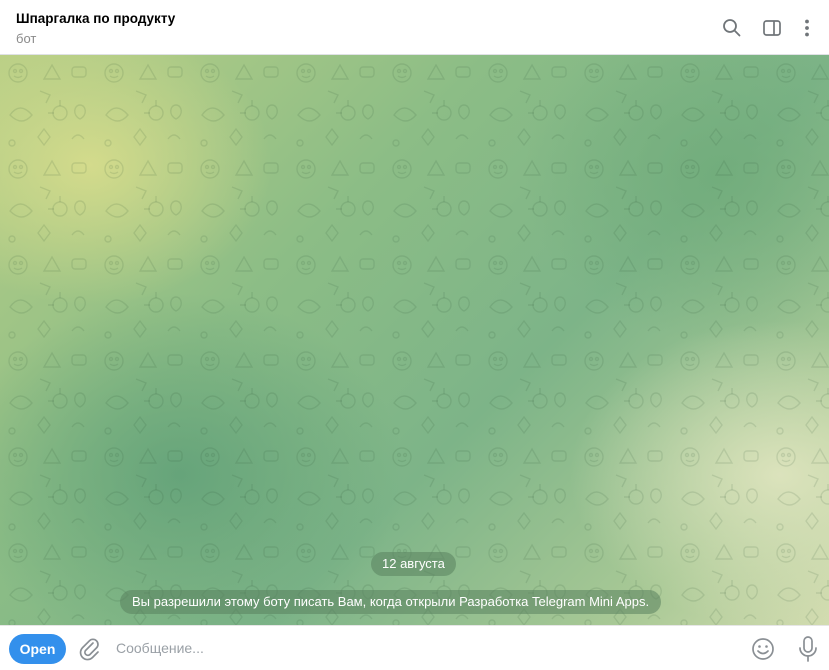 This screenshot has width=829, height=670. I want to click on date-separator: 12 августа, so click(413, 564).